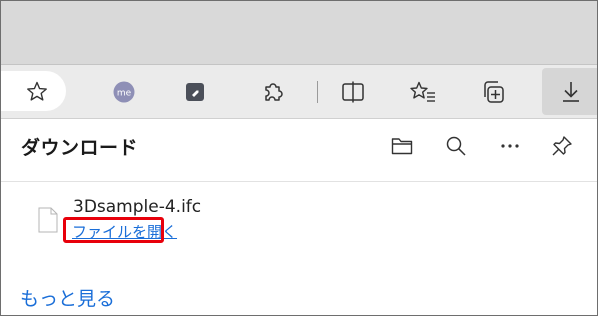 The width and height of the screenshot is (600, 318). I want to click on downloads-button, so click(569, 91).